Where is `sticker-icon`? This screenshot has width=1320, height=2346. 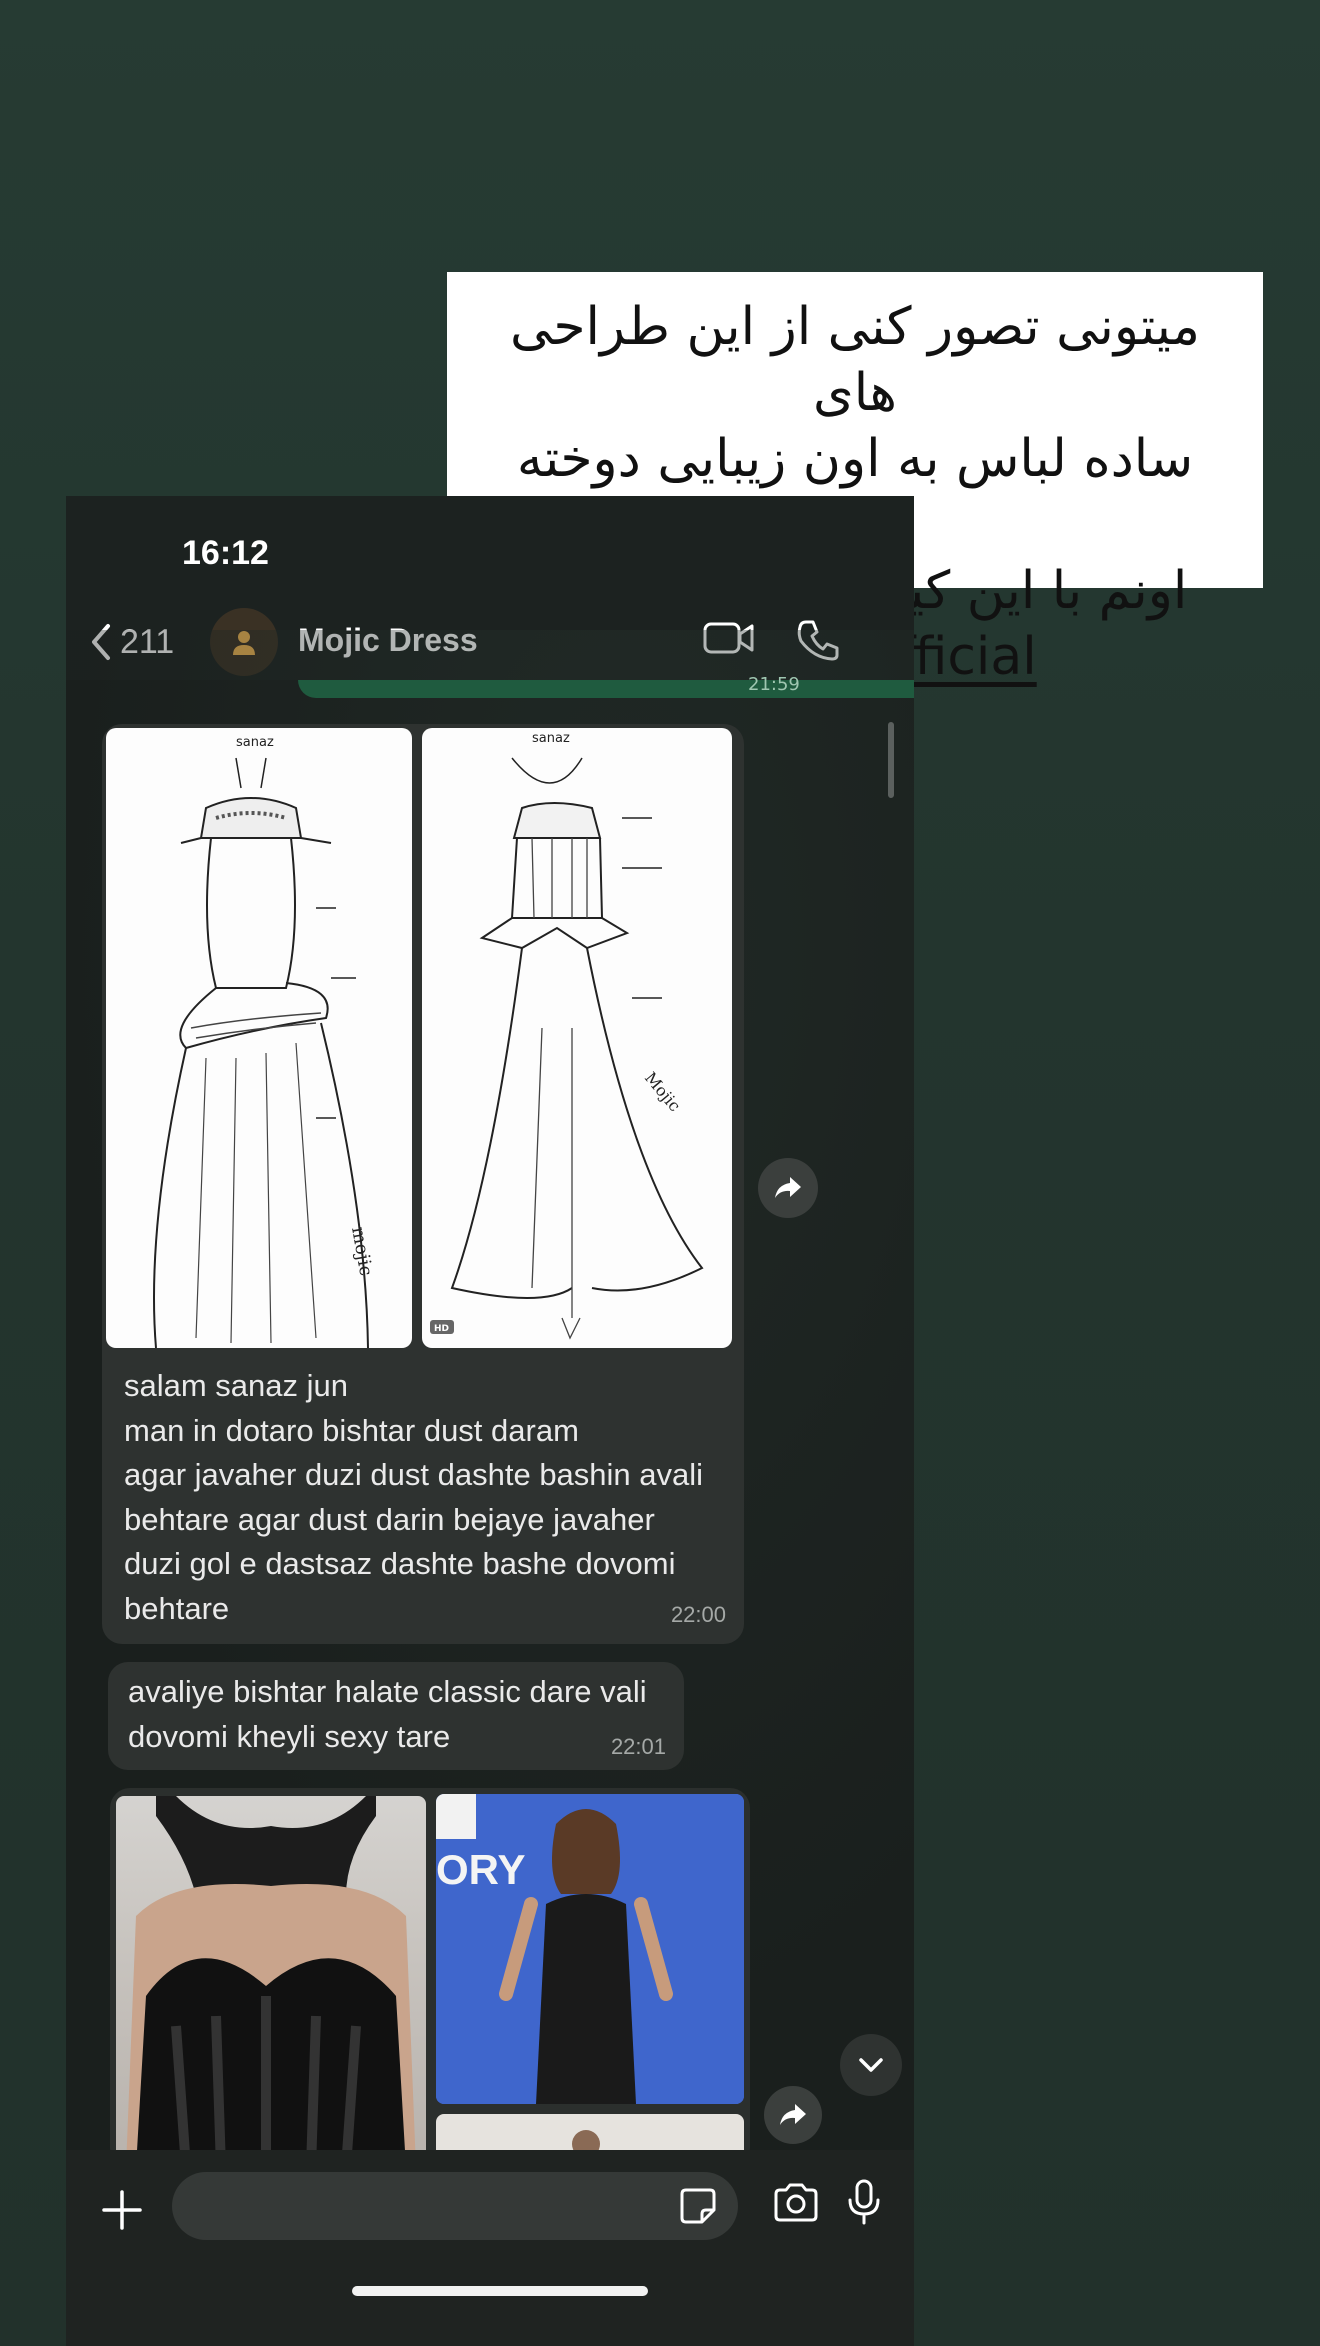 sticker-icon is located at coordinates (698, 2206).